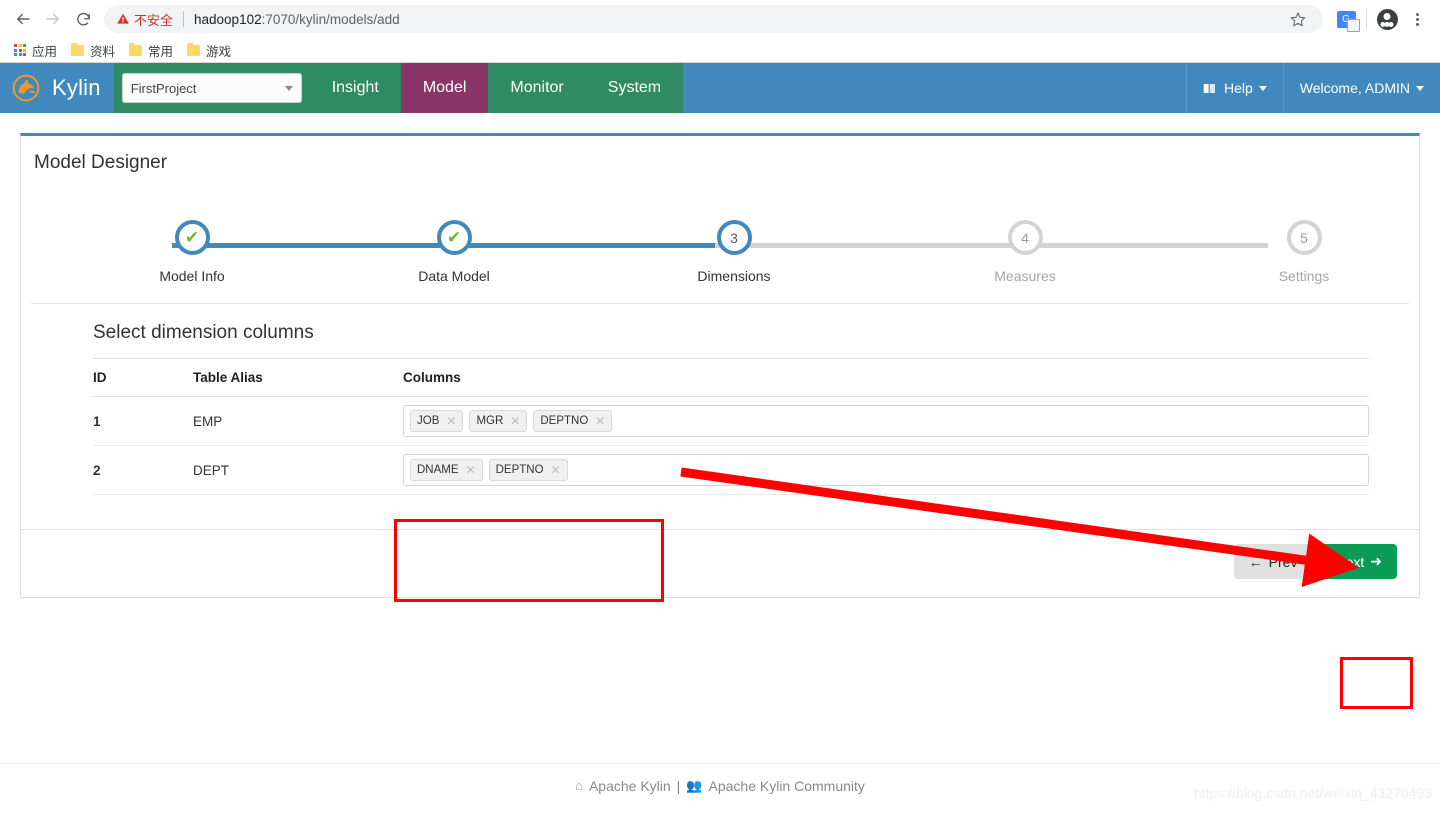  I want to click on address-bar: 不安全 hadoop102:7070/kylin/models/add, so click(713, 19).